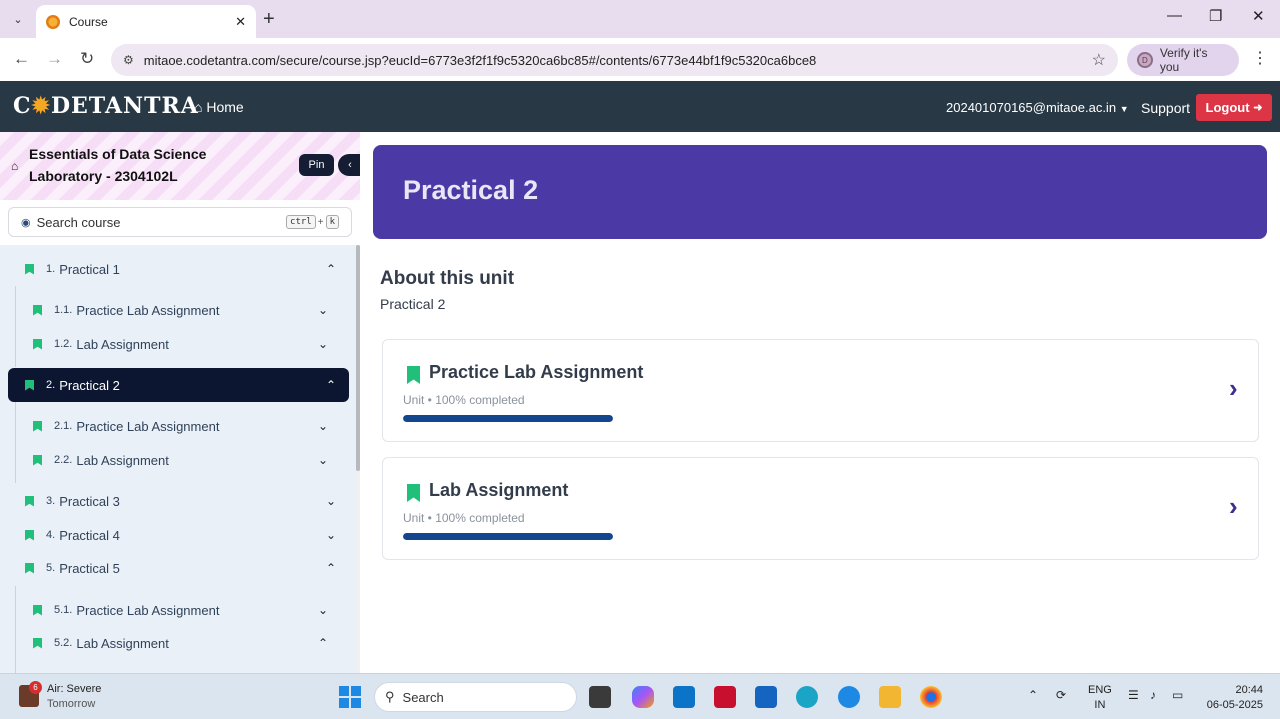 Image resolution: width=1280 pixels, height=719 pixels. I want to click on sidebar-subitem: 5.2. Lab Assignment ⌃, so click(178, 643).